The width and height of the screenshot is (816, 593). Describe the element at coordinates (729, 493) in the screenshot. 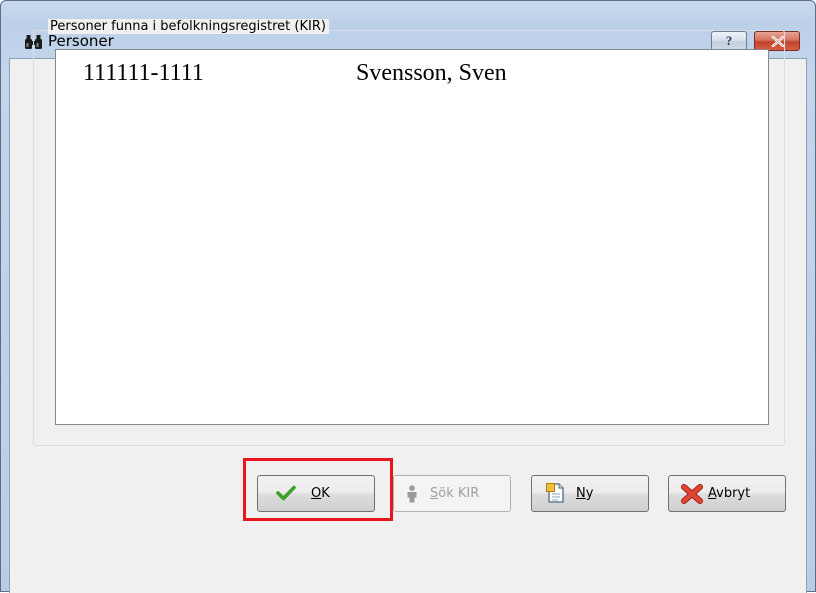

I see `avbryt-label: Avbryt` at that location.